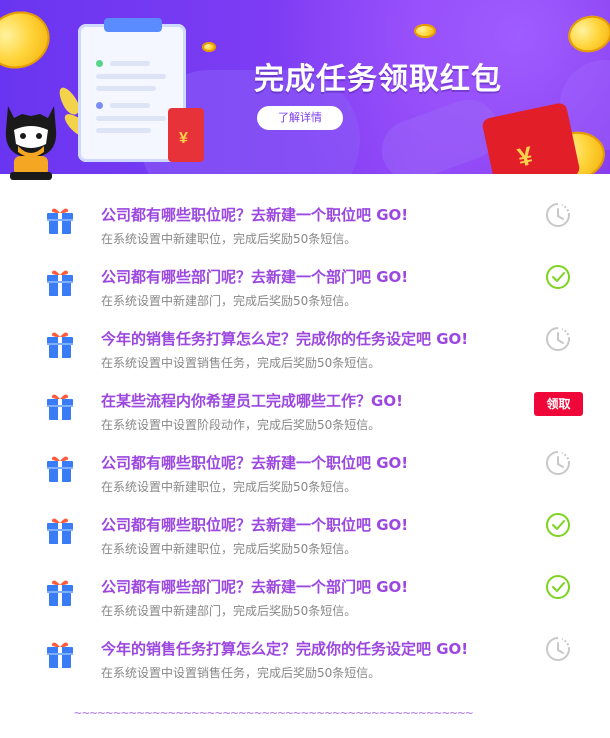  What do you see at coordinates (31, 143) in the screenshot?
I see `mascot-illustration` at bounding box center [31, 143].